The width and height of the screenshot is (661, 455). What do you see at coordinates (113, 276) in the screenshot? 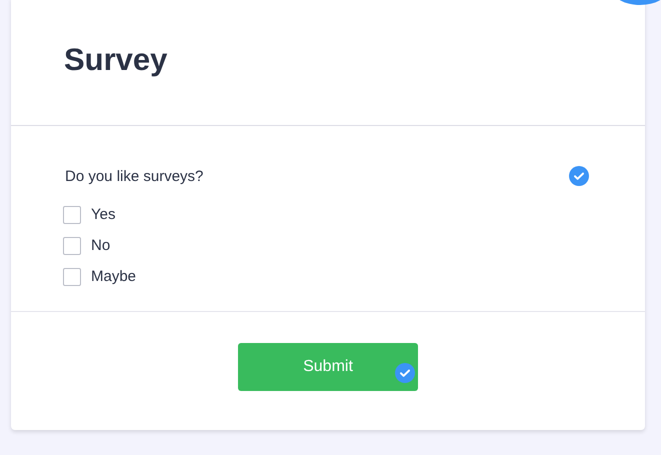
I see `option-label: Maybe` at bounding box center [113, 276].